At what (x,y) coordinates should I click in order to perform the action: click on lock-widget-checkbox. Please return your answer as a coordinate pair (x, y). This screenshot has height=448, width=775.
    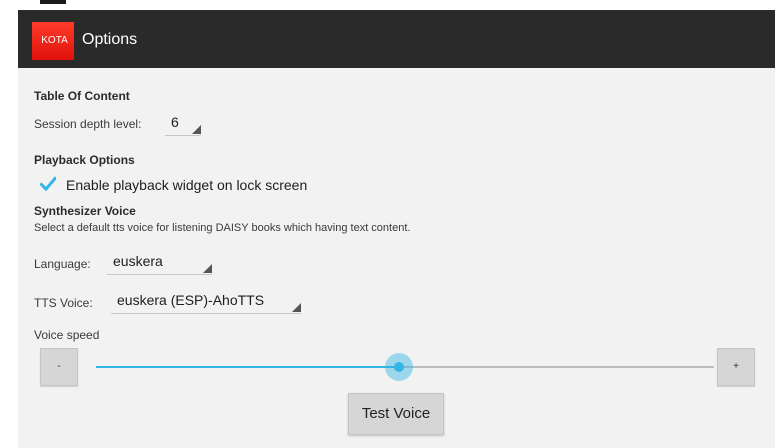
    Looking at the image, I should click on (48, 184).